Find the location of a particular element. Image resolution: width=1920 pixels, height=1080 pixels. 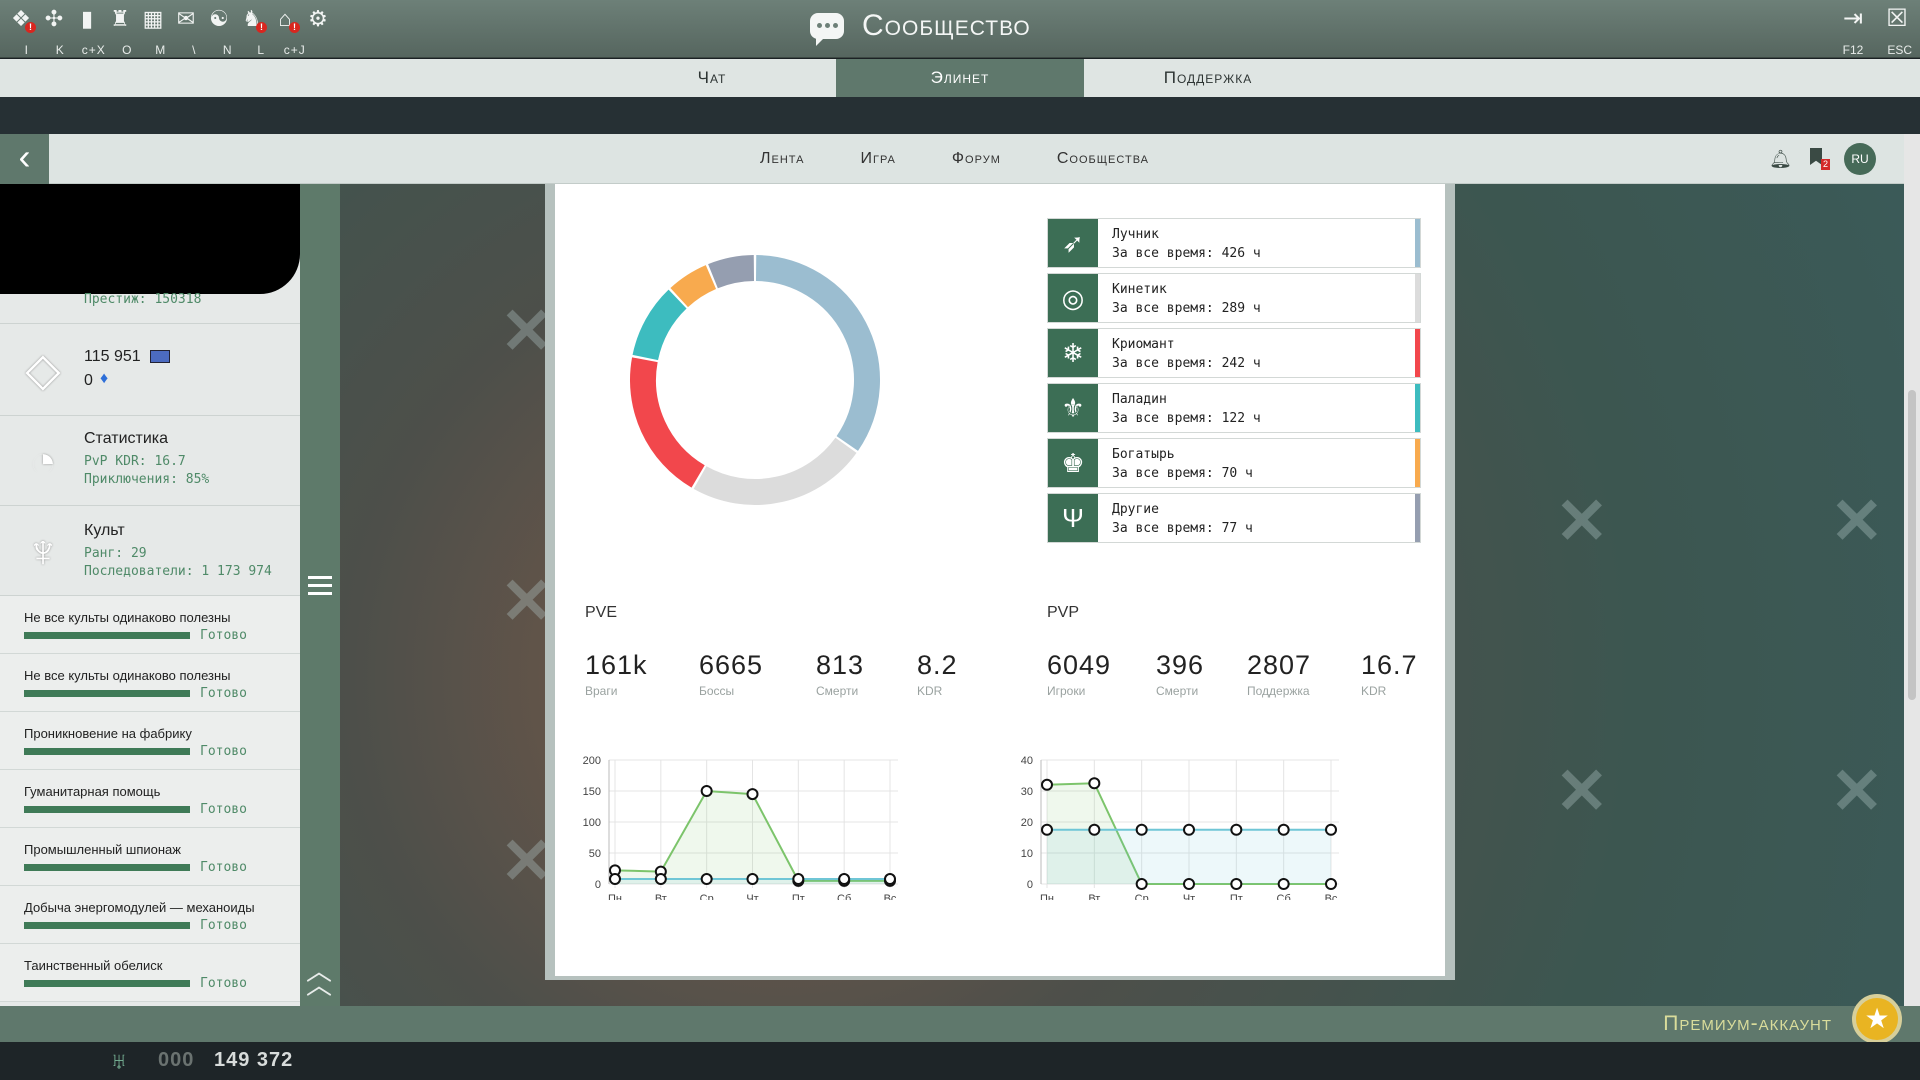

bookmark-button: 2 is located at coordinates (1820, 159).